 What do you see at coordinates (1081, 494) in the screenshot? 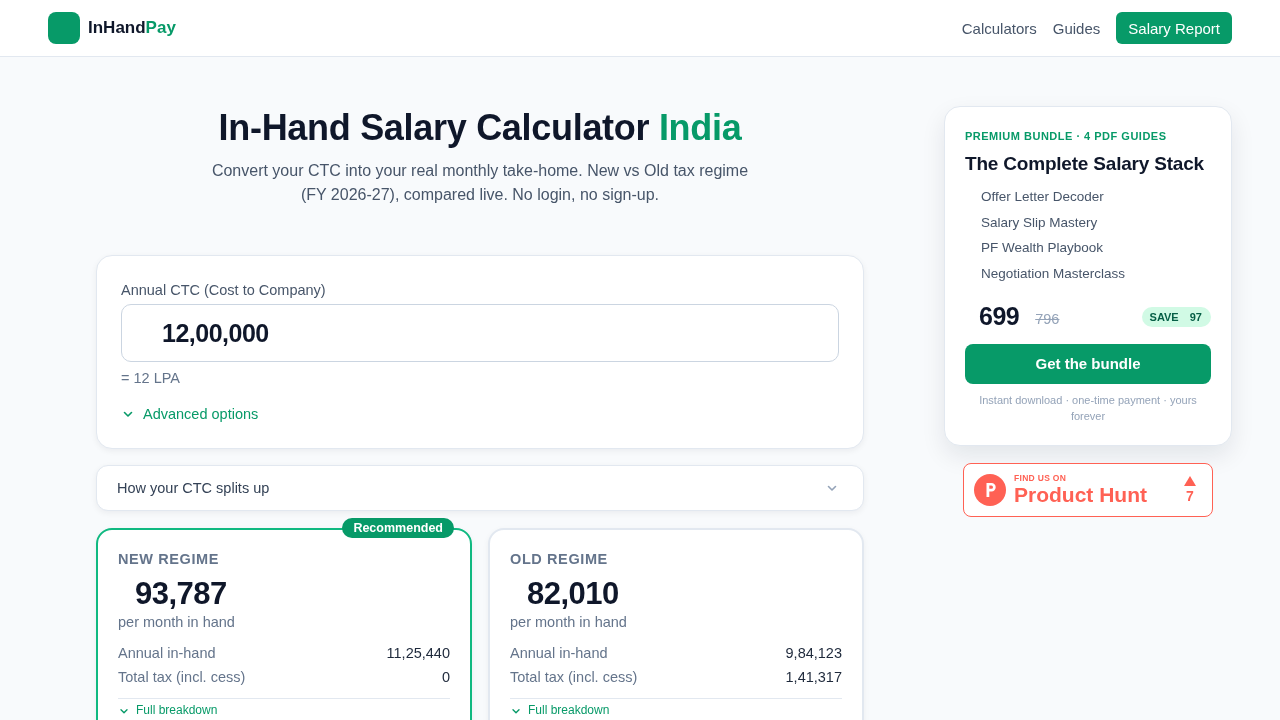
I see `product-hunt-name: Product Hunt` at bounding box center [1081, 494].